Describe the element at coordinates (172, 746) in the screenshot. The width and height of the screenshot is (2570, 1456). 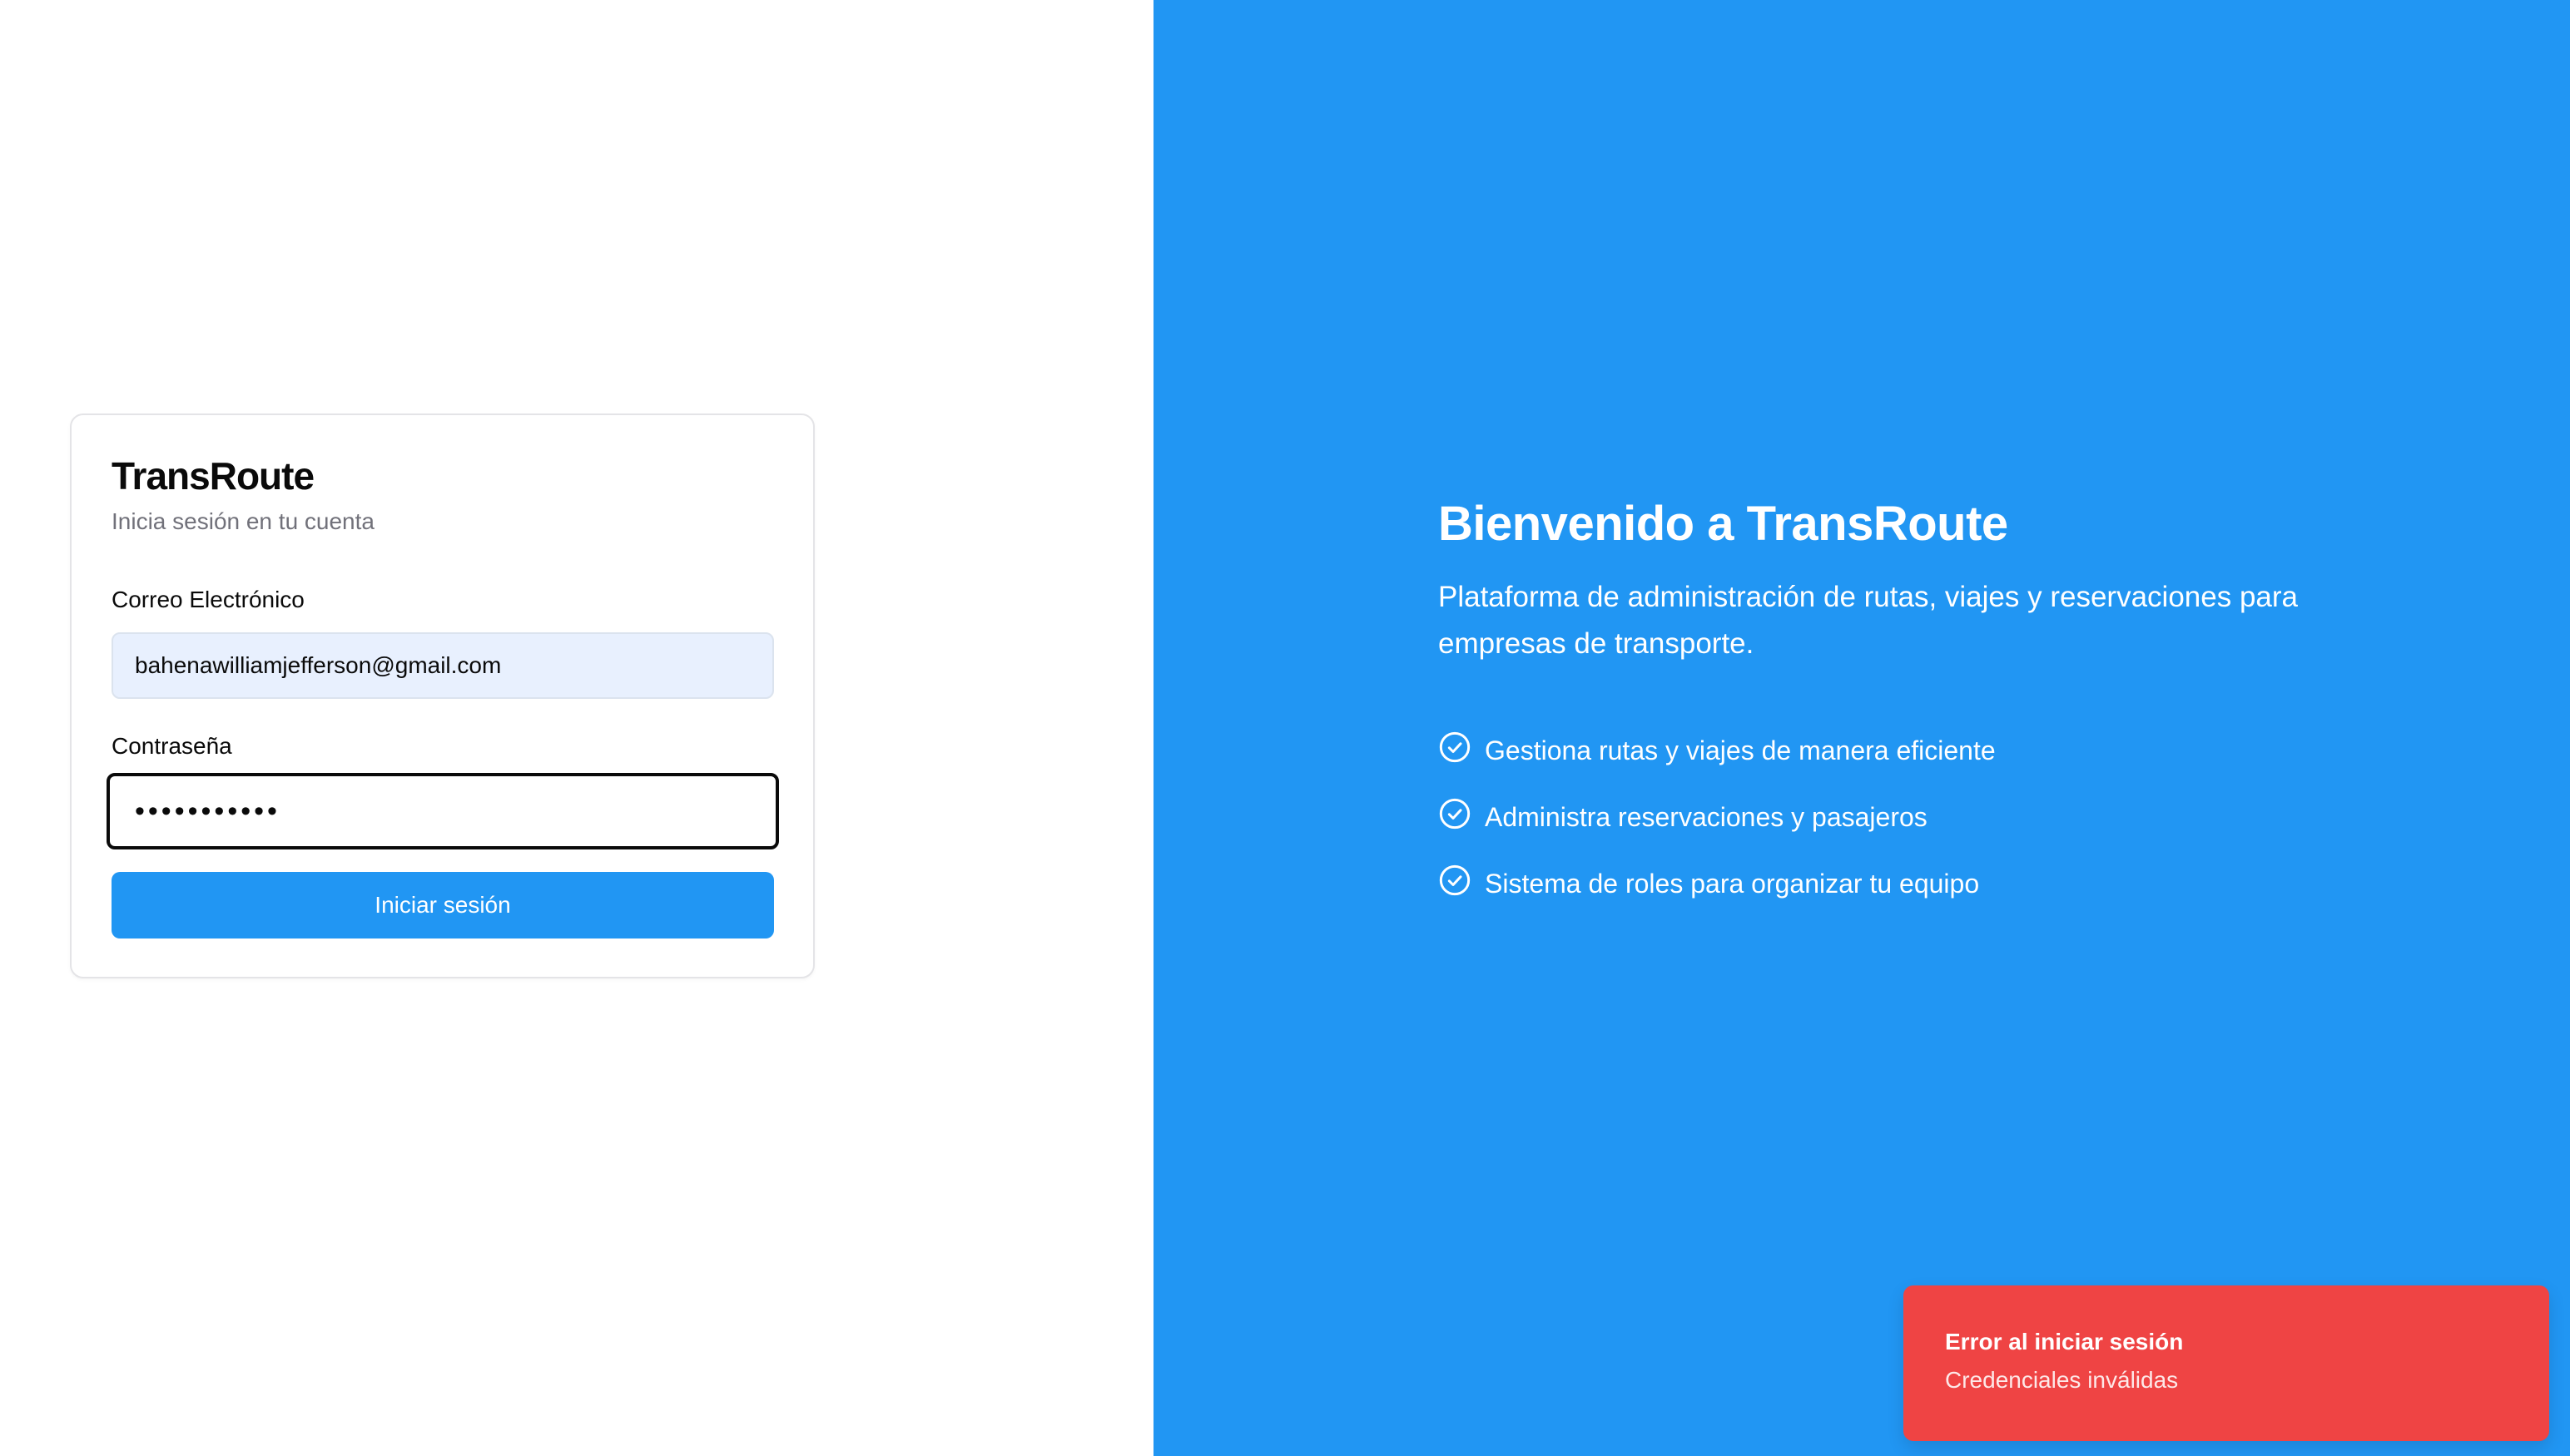
I see `password-label: Contraseña` at that location.